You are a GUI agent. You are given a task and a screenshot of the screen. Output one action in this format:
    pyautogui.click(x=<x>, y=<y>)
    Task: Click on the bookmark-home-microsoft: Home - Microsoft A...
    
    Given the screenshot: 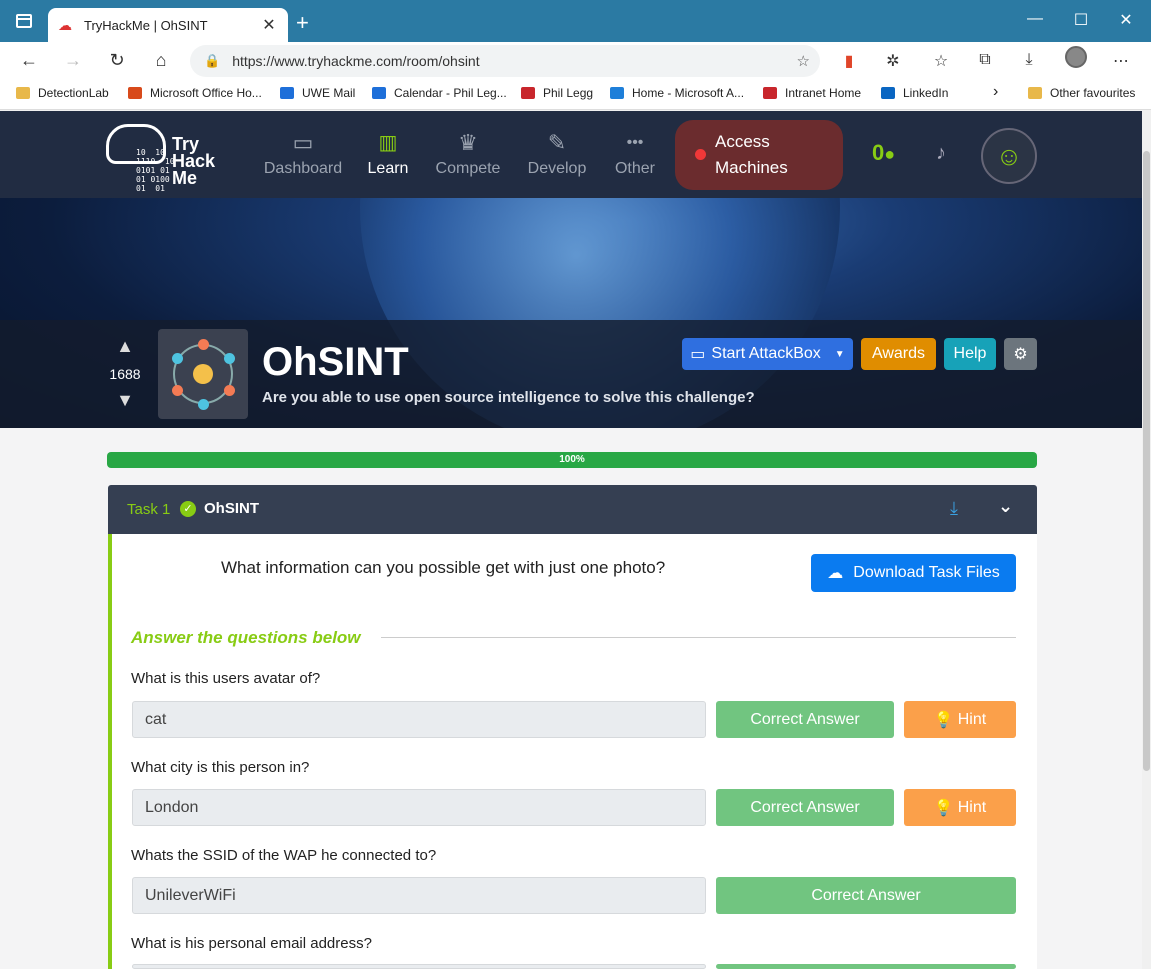 What is the action you would take?
    pyautogui.click(x=677, y=93)
    